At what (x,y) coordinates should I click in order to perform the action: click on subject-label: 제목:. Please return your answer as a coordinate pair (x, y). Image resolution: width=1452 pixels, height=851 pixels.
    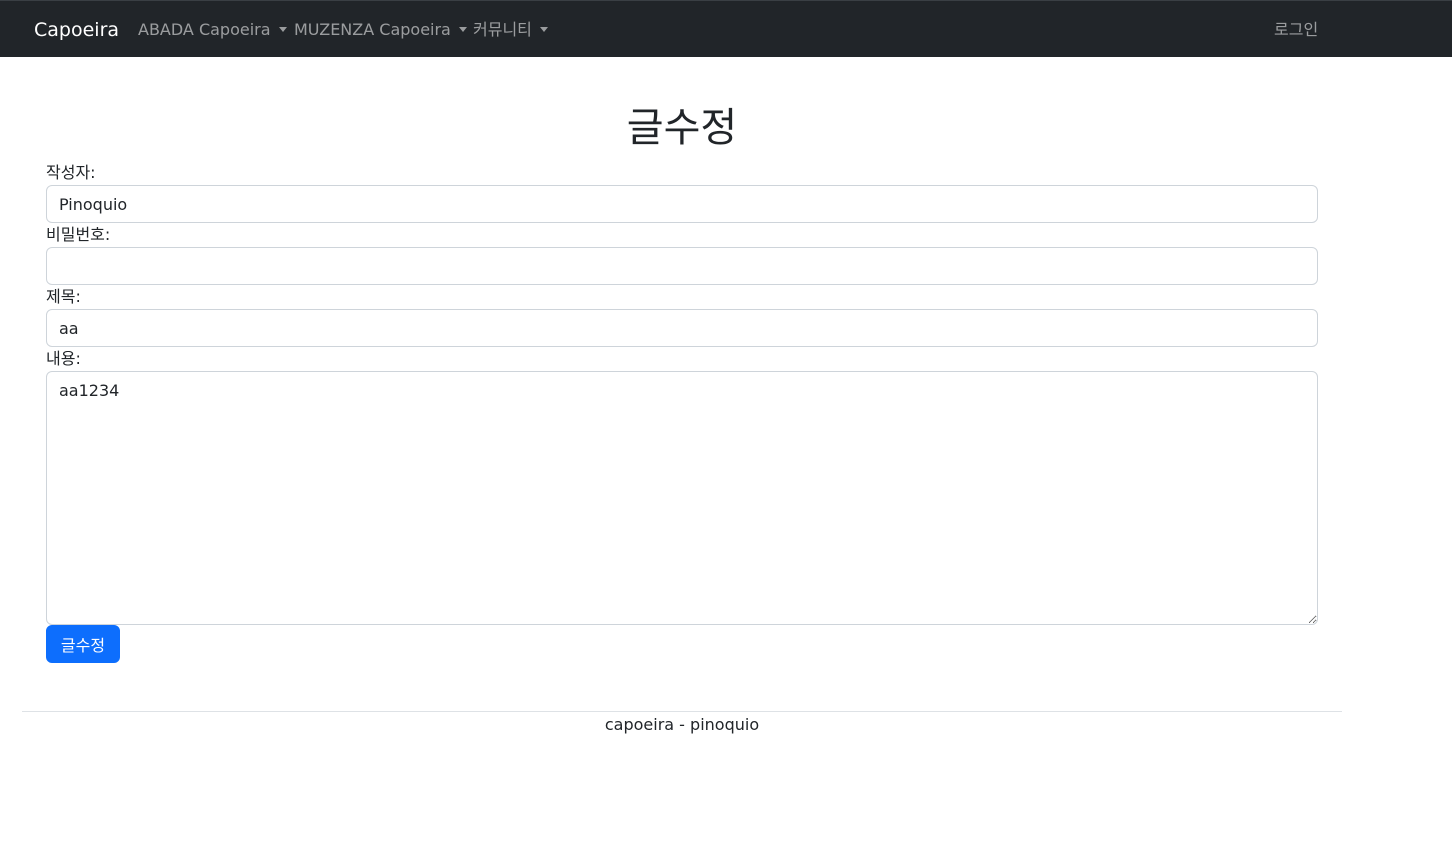
    Looking at the image, I should click on (63, 296).